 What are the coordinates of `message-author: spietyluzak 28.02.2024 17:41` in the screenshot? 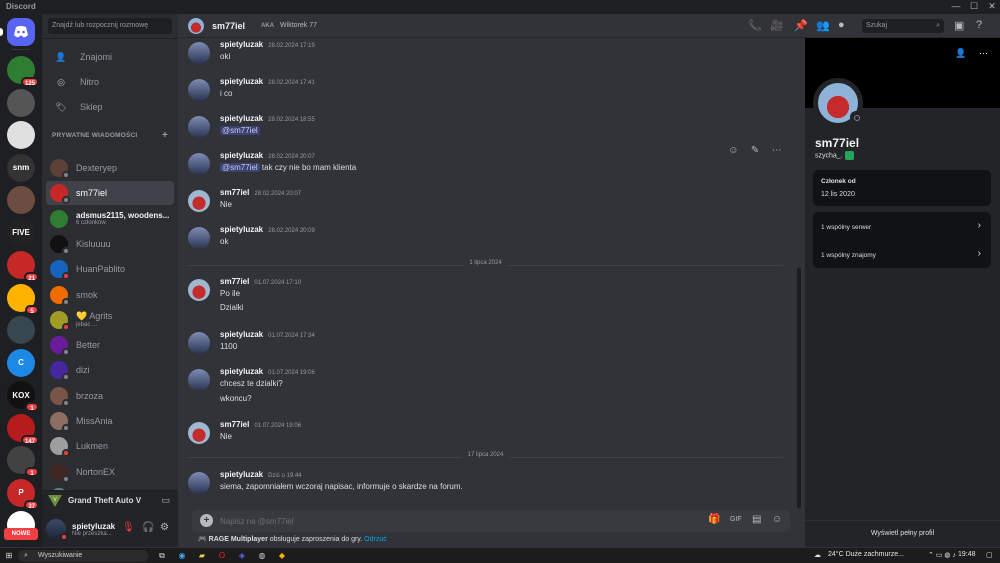 It's located at (267, 81).